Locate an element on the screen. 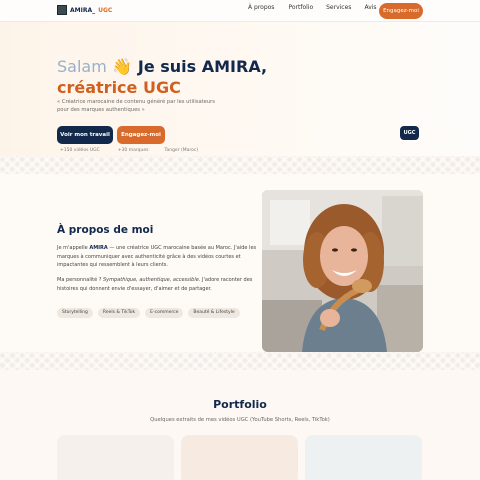 The height and width of the screenshot is (480, 480). nav-link-services: Services is located at coordinates (338, 7).